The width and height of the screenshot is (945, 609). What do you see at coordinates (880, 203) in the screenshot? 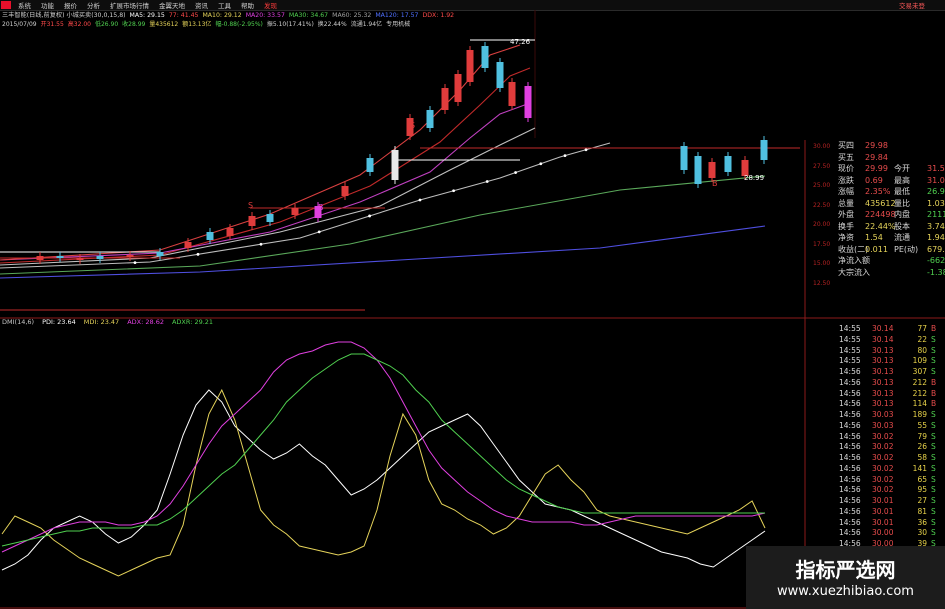
I see `quote-v: 435612` at bounding box center [880, 203].